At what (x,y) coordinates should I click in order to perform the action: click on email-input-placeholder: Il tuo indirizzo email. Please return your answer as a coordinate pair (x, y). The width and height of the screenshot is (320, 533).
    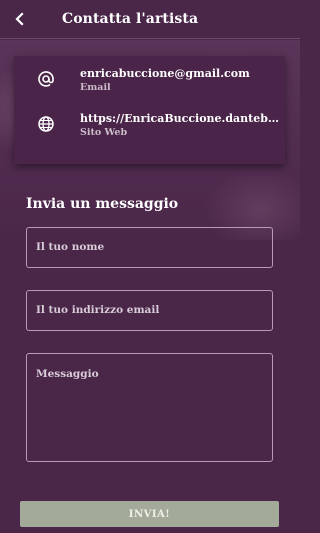
    Looking at the image, I should click on (98, 310).